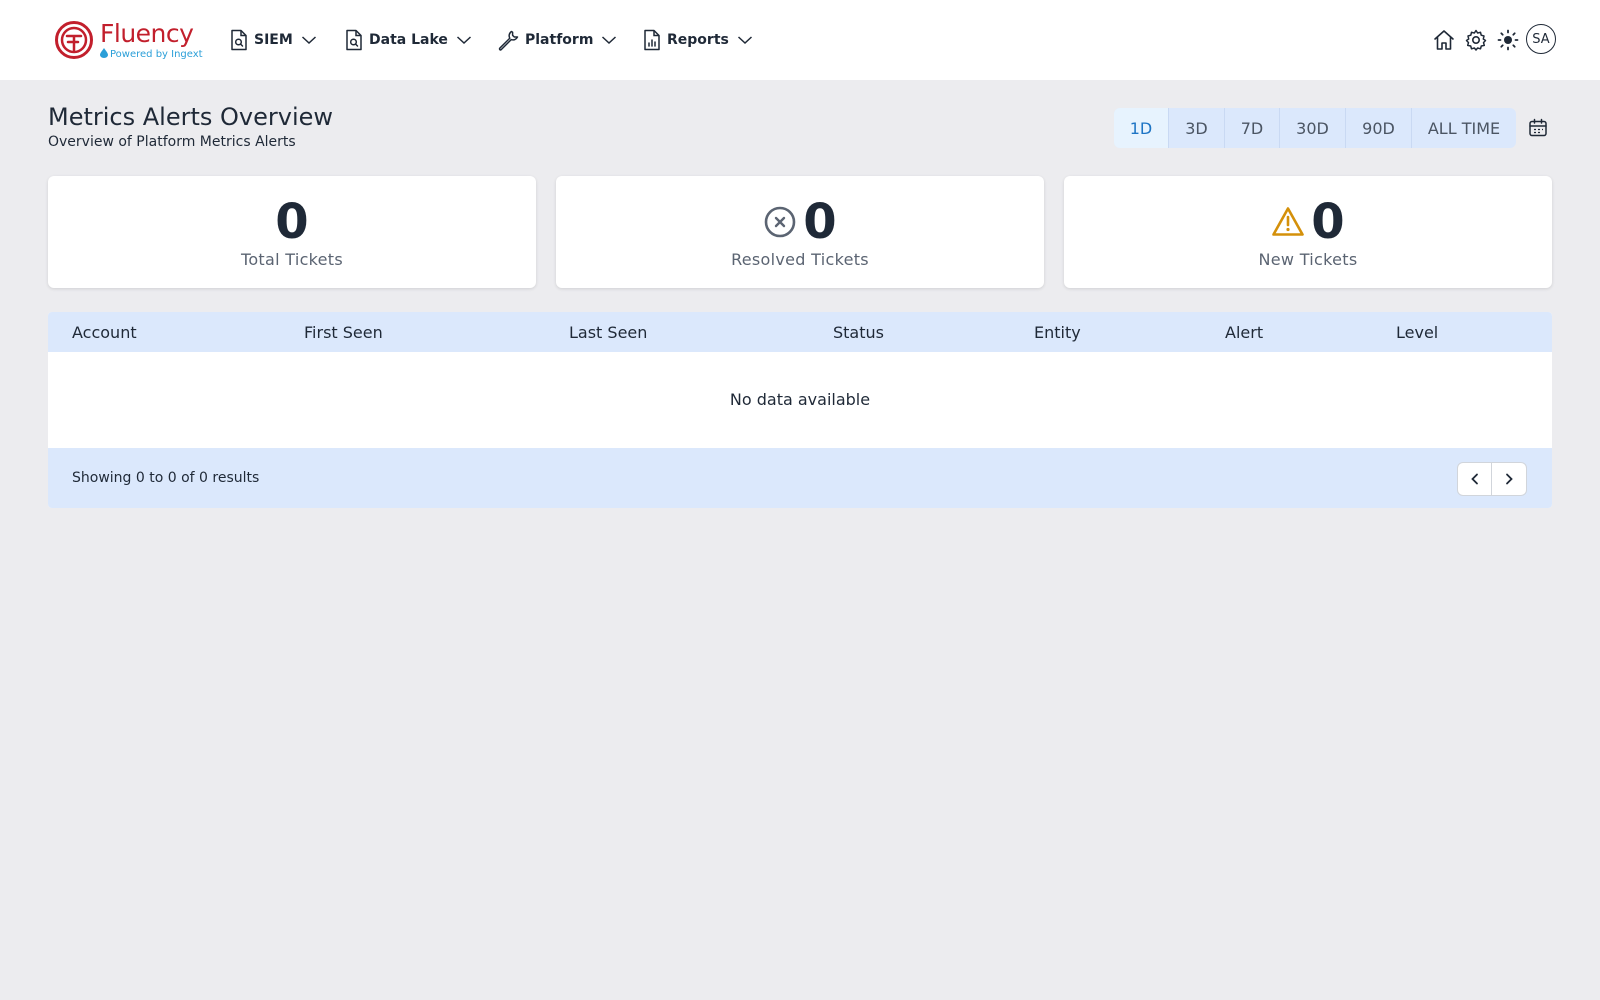  Describe the element at coordinates (1538, 128) in the screenshot. I see `calendar-icon` at that location.